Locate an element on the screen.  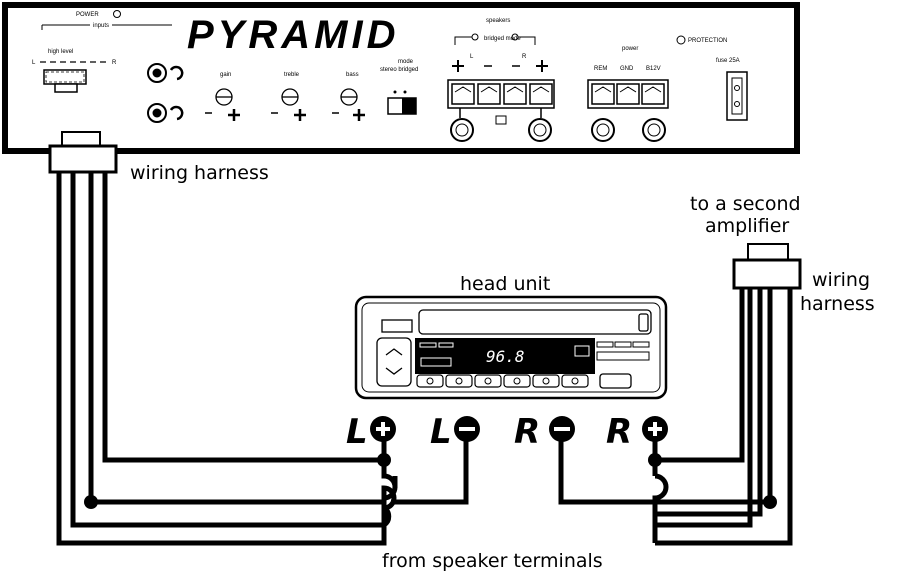
wiring-harness-left-label: wiring harness is located at coordinates (199, 173).